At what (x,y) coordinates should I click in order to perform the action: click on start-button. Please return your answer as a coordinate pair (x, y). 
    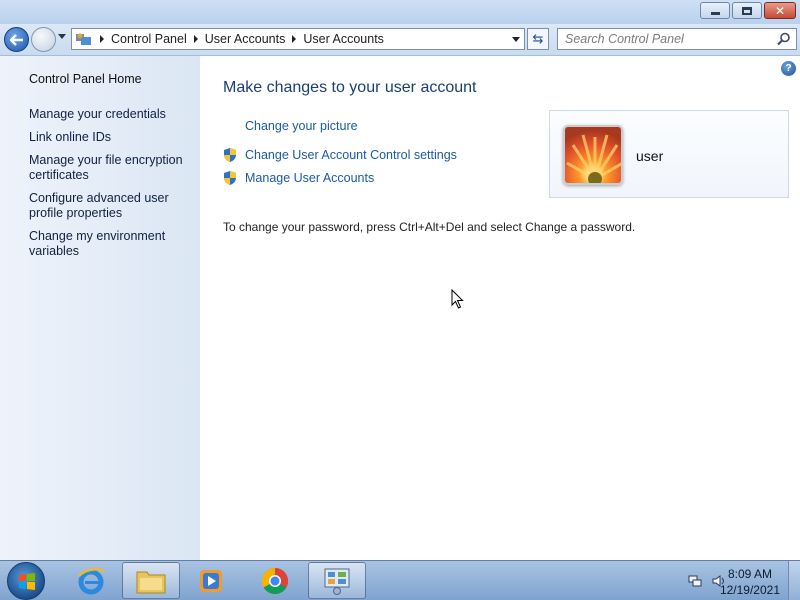
    Looking at the image, I should click on (26, 581).